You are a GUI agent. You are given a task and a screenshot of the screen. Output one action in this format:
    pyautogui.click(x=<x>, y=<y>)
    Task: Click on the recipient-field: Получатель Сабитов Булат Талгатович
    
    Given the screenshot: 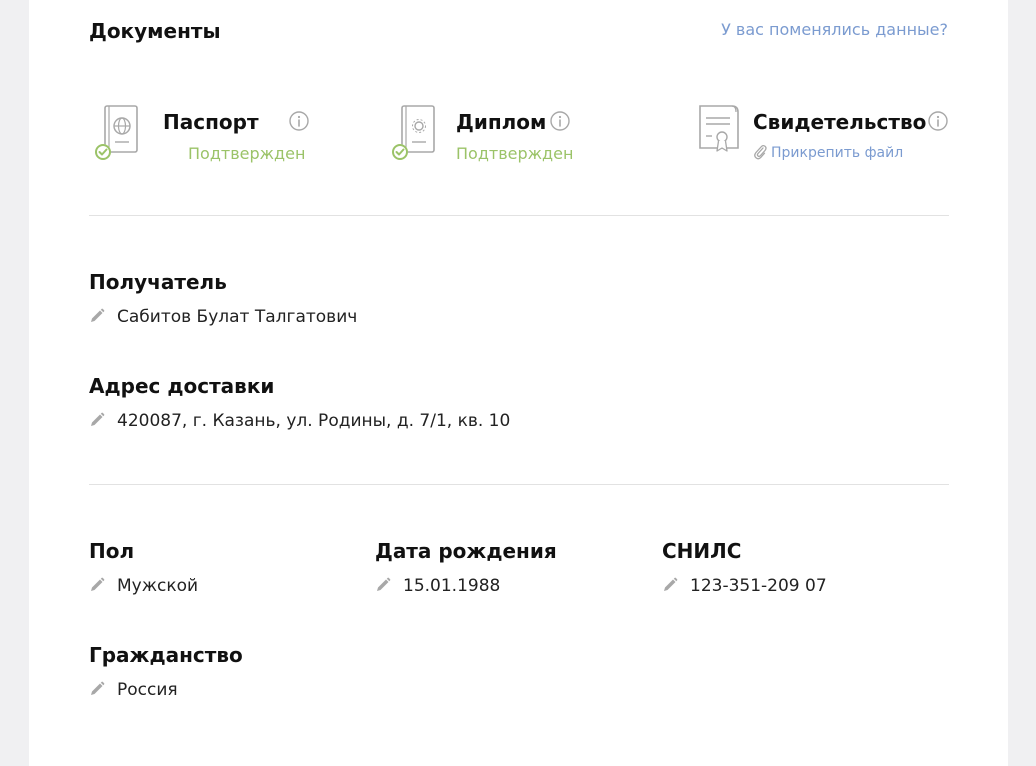 What is the action you would take?
    pyautogui.click(x=223, y=298)
    